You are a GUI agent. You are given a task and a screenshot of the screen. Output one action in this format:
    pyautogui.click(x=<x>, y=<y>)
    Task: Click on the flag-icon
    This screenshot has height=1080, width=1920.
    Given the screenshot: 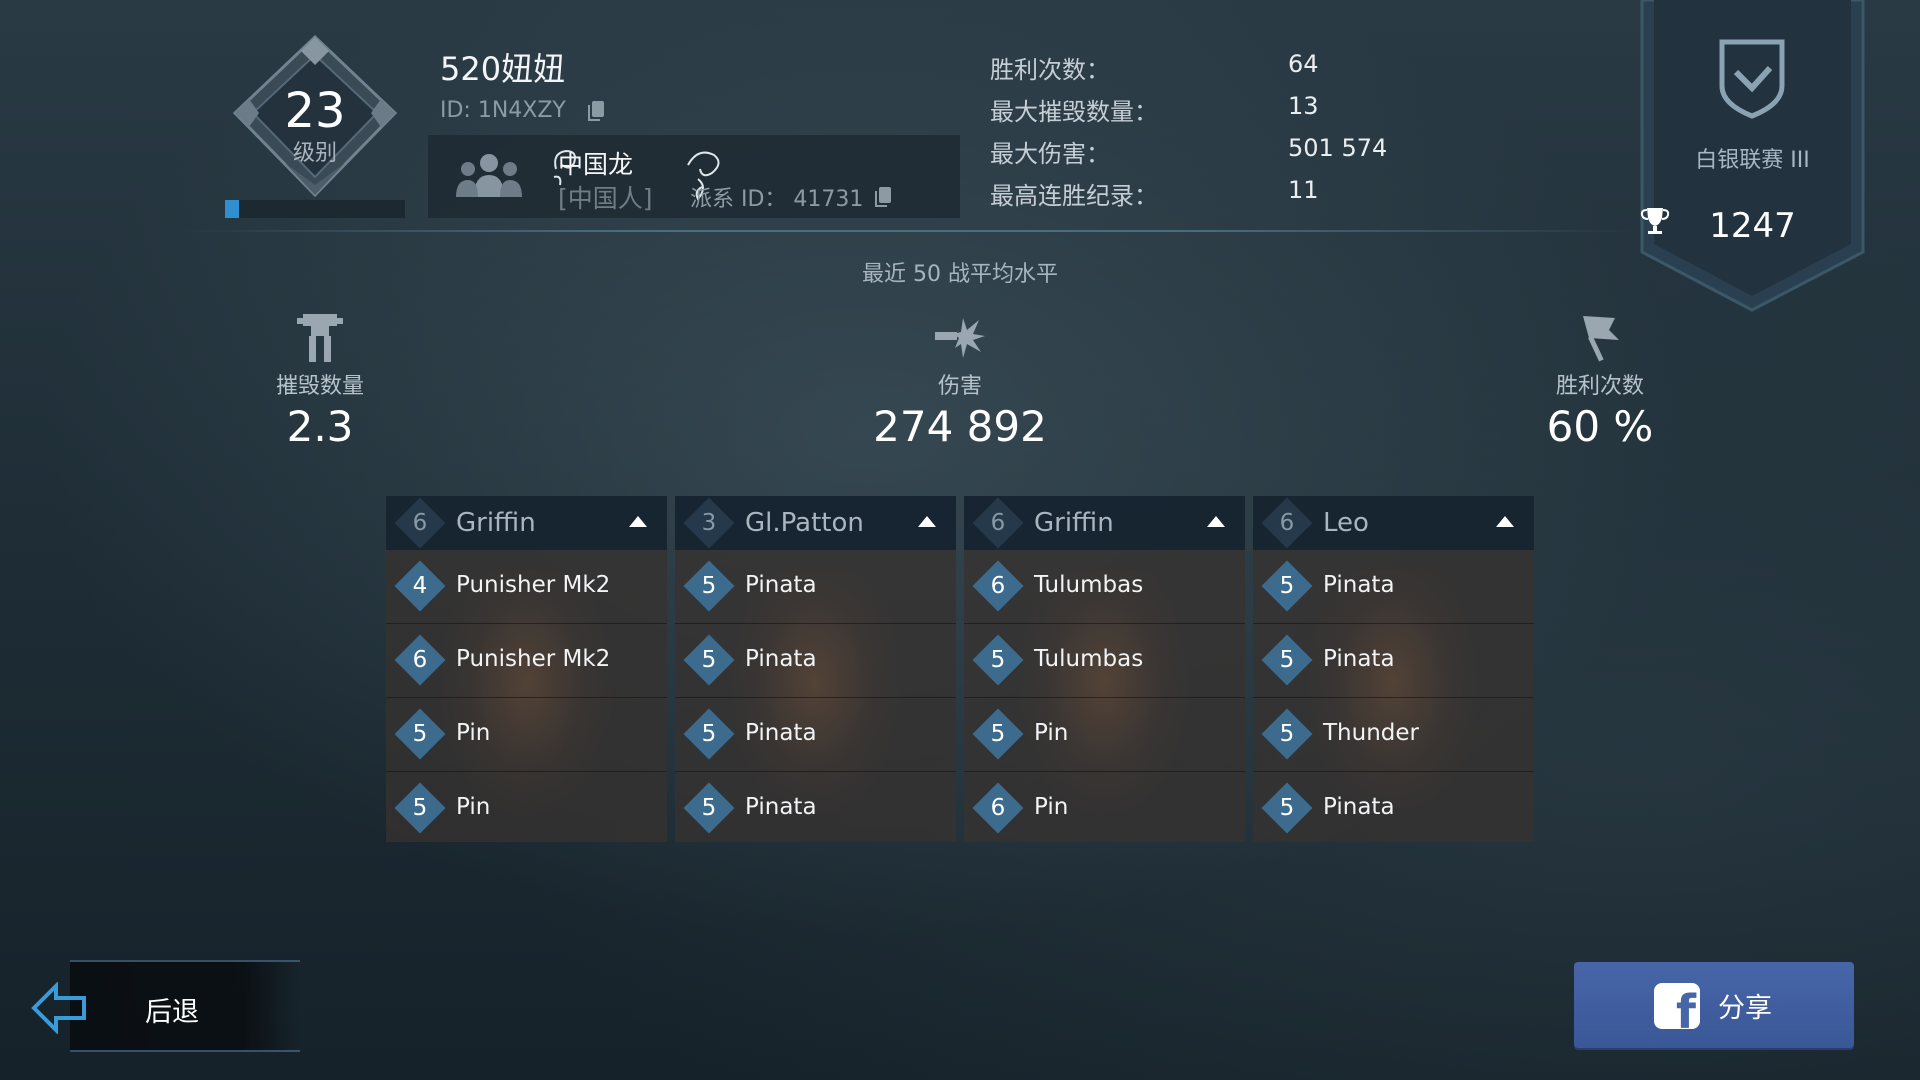 What is the action you would take?
    pyautogui.click(x=1601, y=339)
    